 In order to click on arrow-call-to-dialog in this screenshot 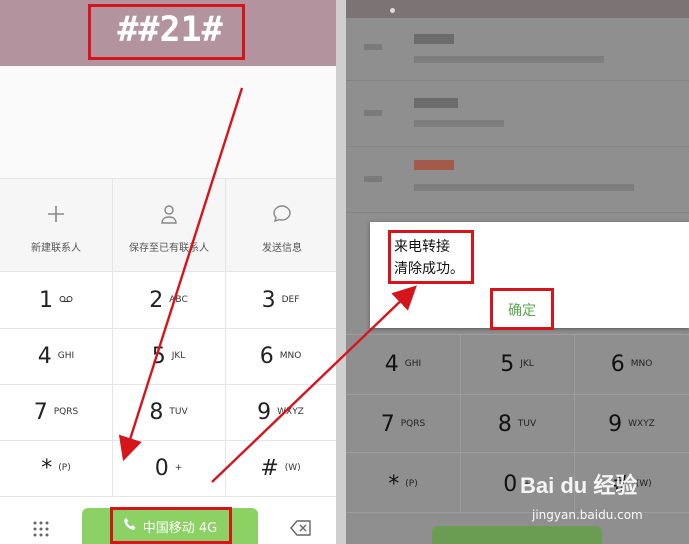, I will do `click(314, 384)`.